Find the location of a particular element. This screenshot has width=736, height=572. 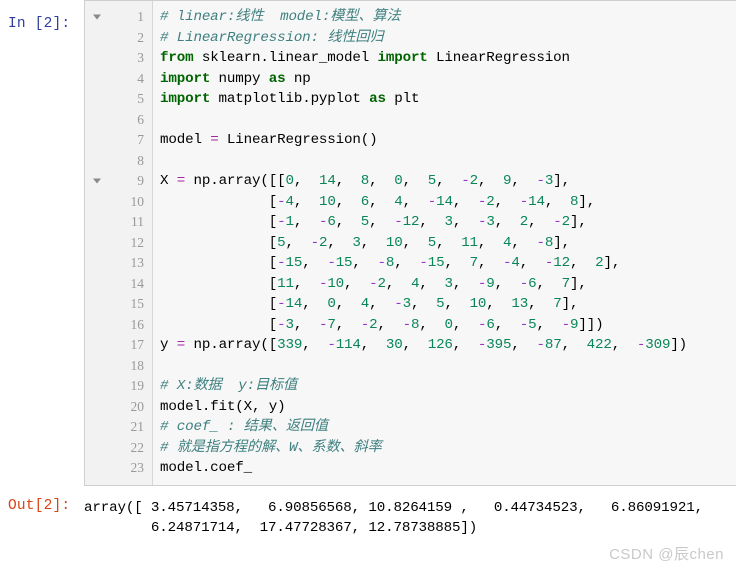

token-keyword: as is located at coordinates (377, 99).